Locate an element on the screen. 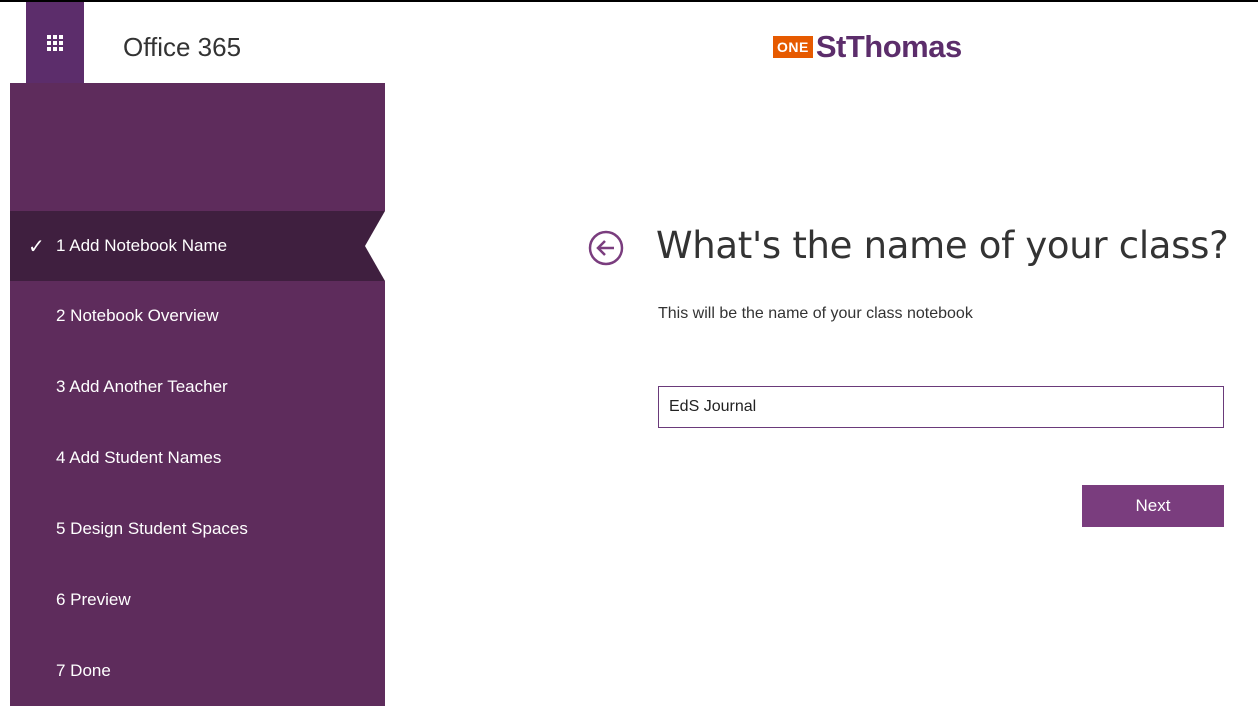 This screenshot has height=706, width=1258. waffle-grid is located at coordinates (55, 42).